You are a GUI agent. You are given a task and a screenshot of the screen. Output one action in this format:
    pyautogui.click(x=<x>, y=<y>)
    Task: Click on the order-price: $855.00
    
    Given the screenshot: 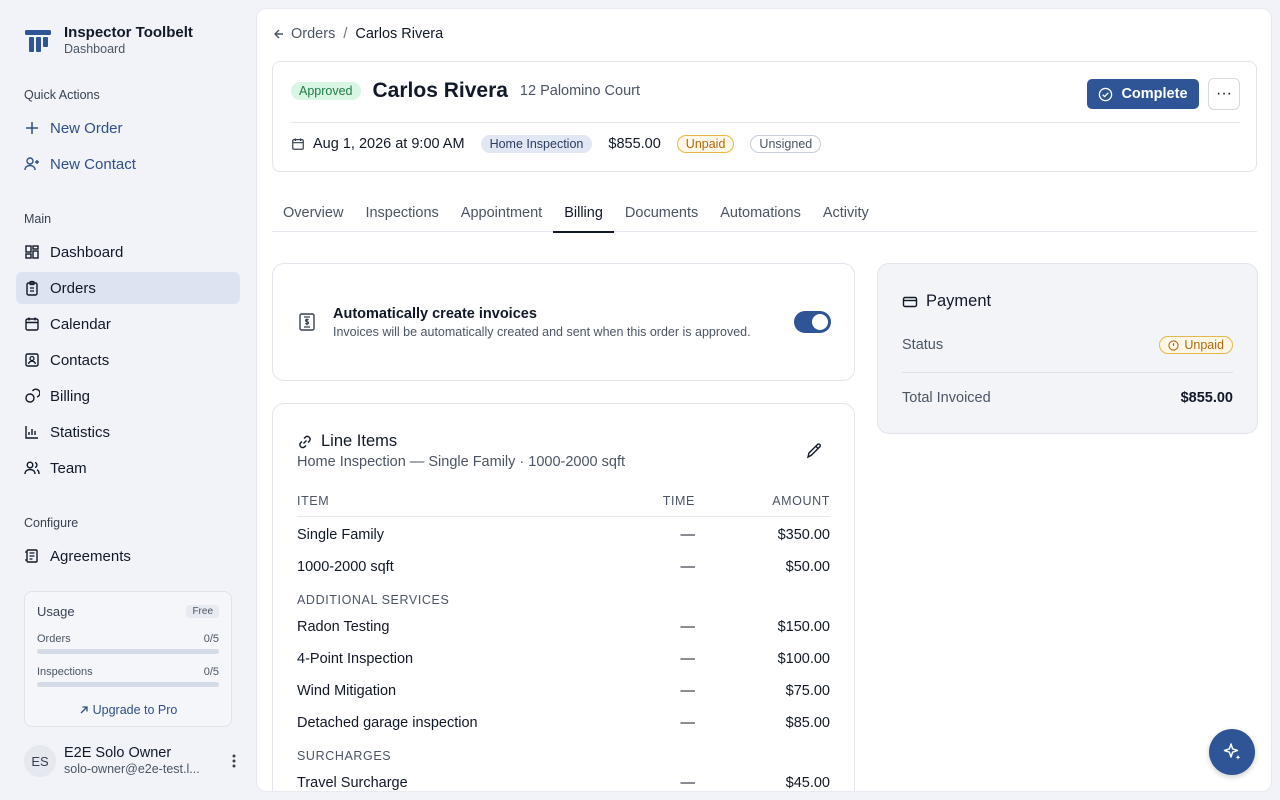 What is the action you would take?
    pyautogui.click(x=634, y=144)
    